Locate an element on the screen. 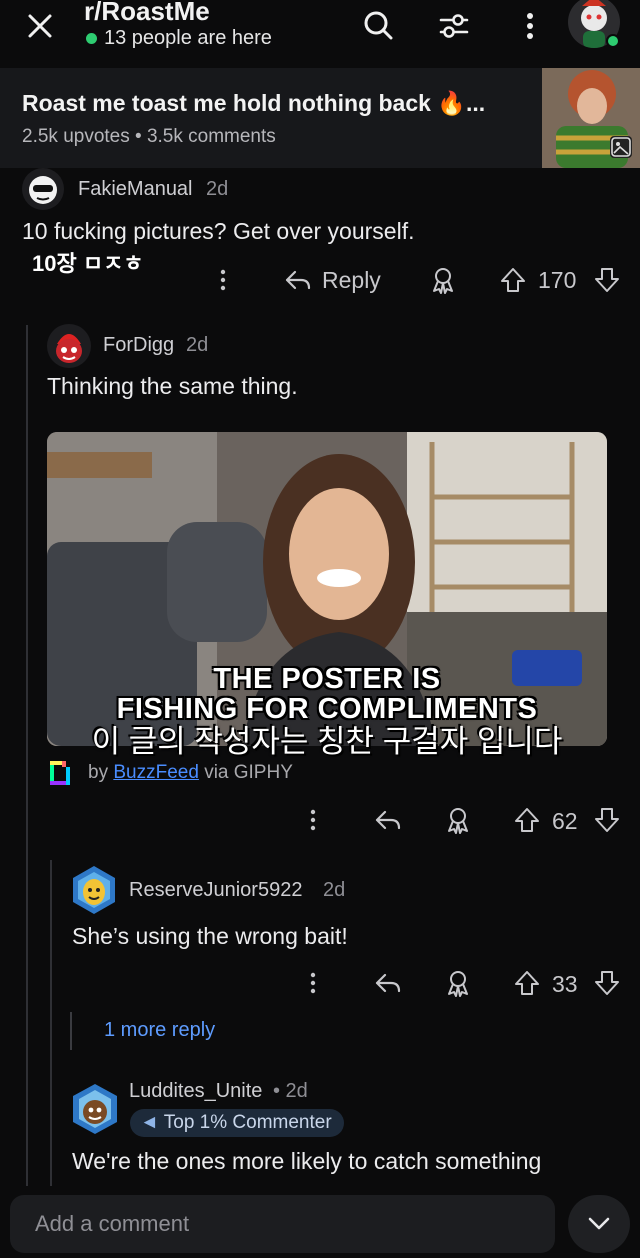  online-indicator is located at coordinates (91, 38).